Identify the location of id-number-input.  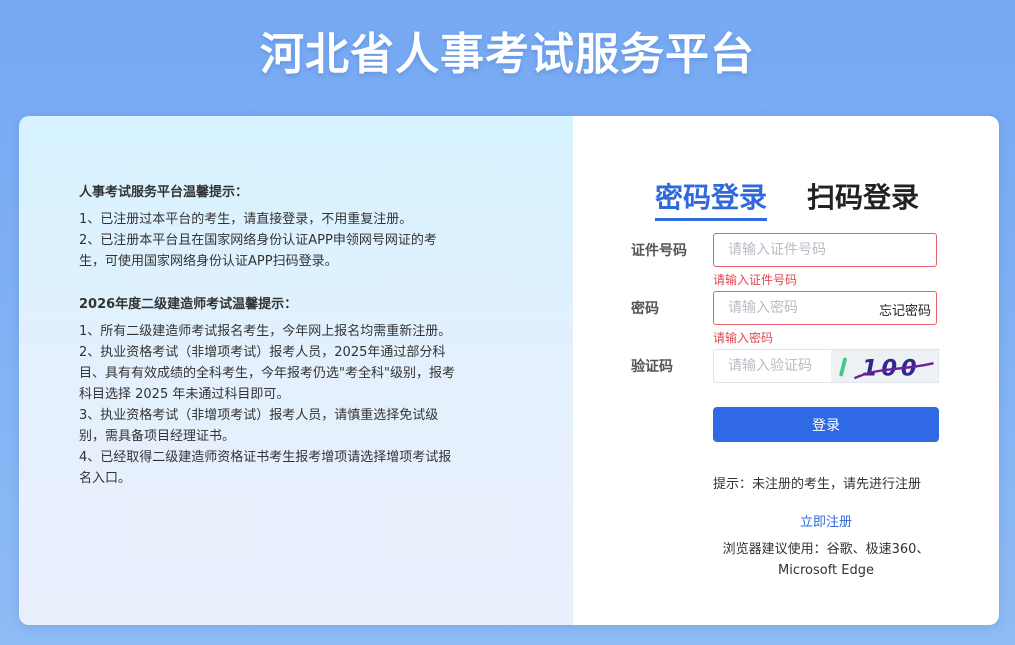
(825, 250).